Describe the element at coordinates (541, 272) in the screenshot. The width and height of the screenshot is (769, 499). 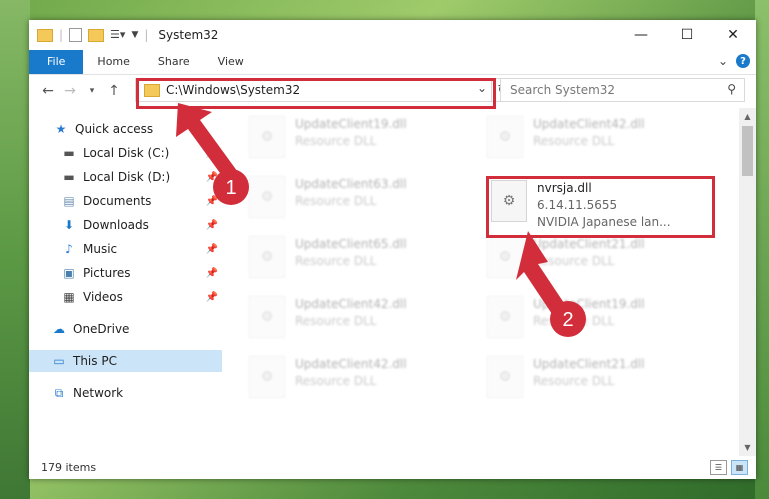
I see `step2-arrow` at that location.